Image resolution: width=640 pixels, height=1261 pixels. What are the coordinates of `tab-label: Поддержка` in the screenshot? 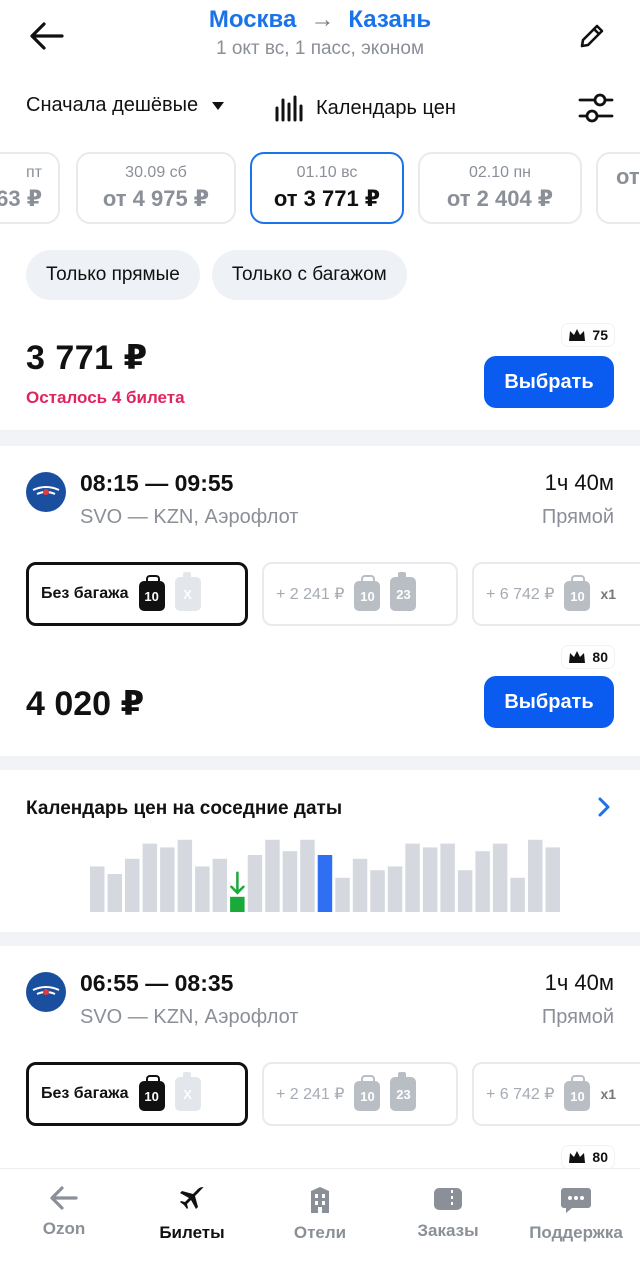 It's located at (576, 1232).